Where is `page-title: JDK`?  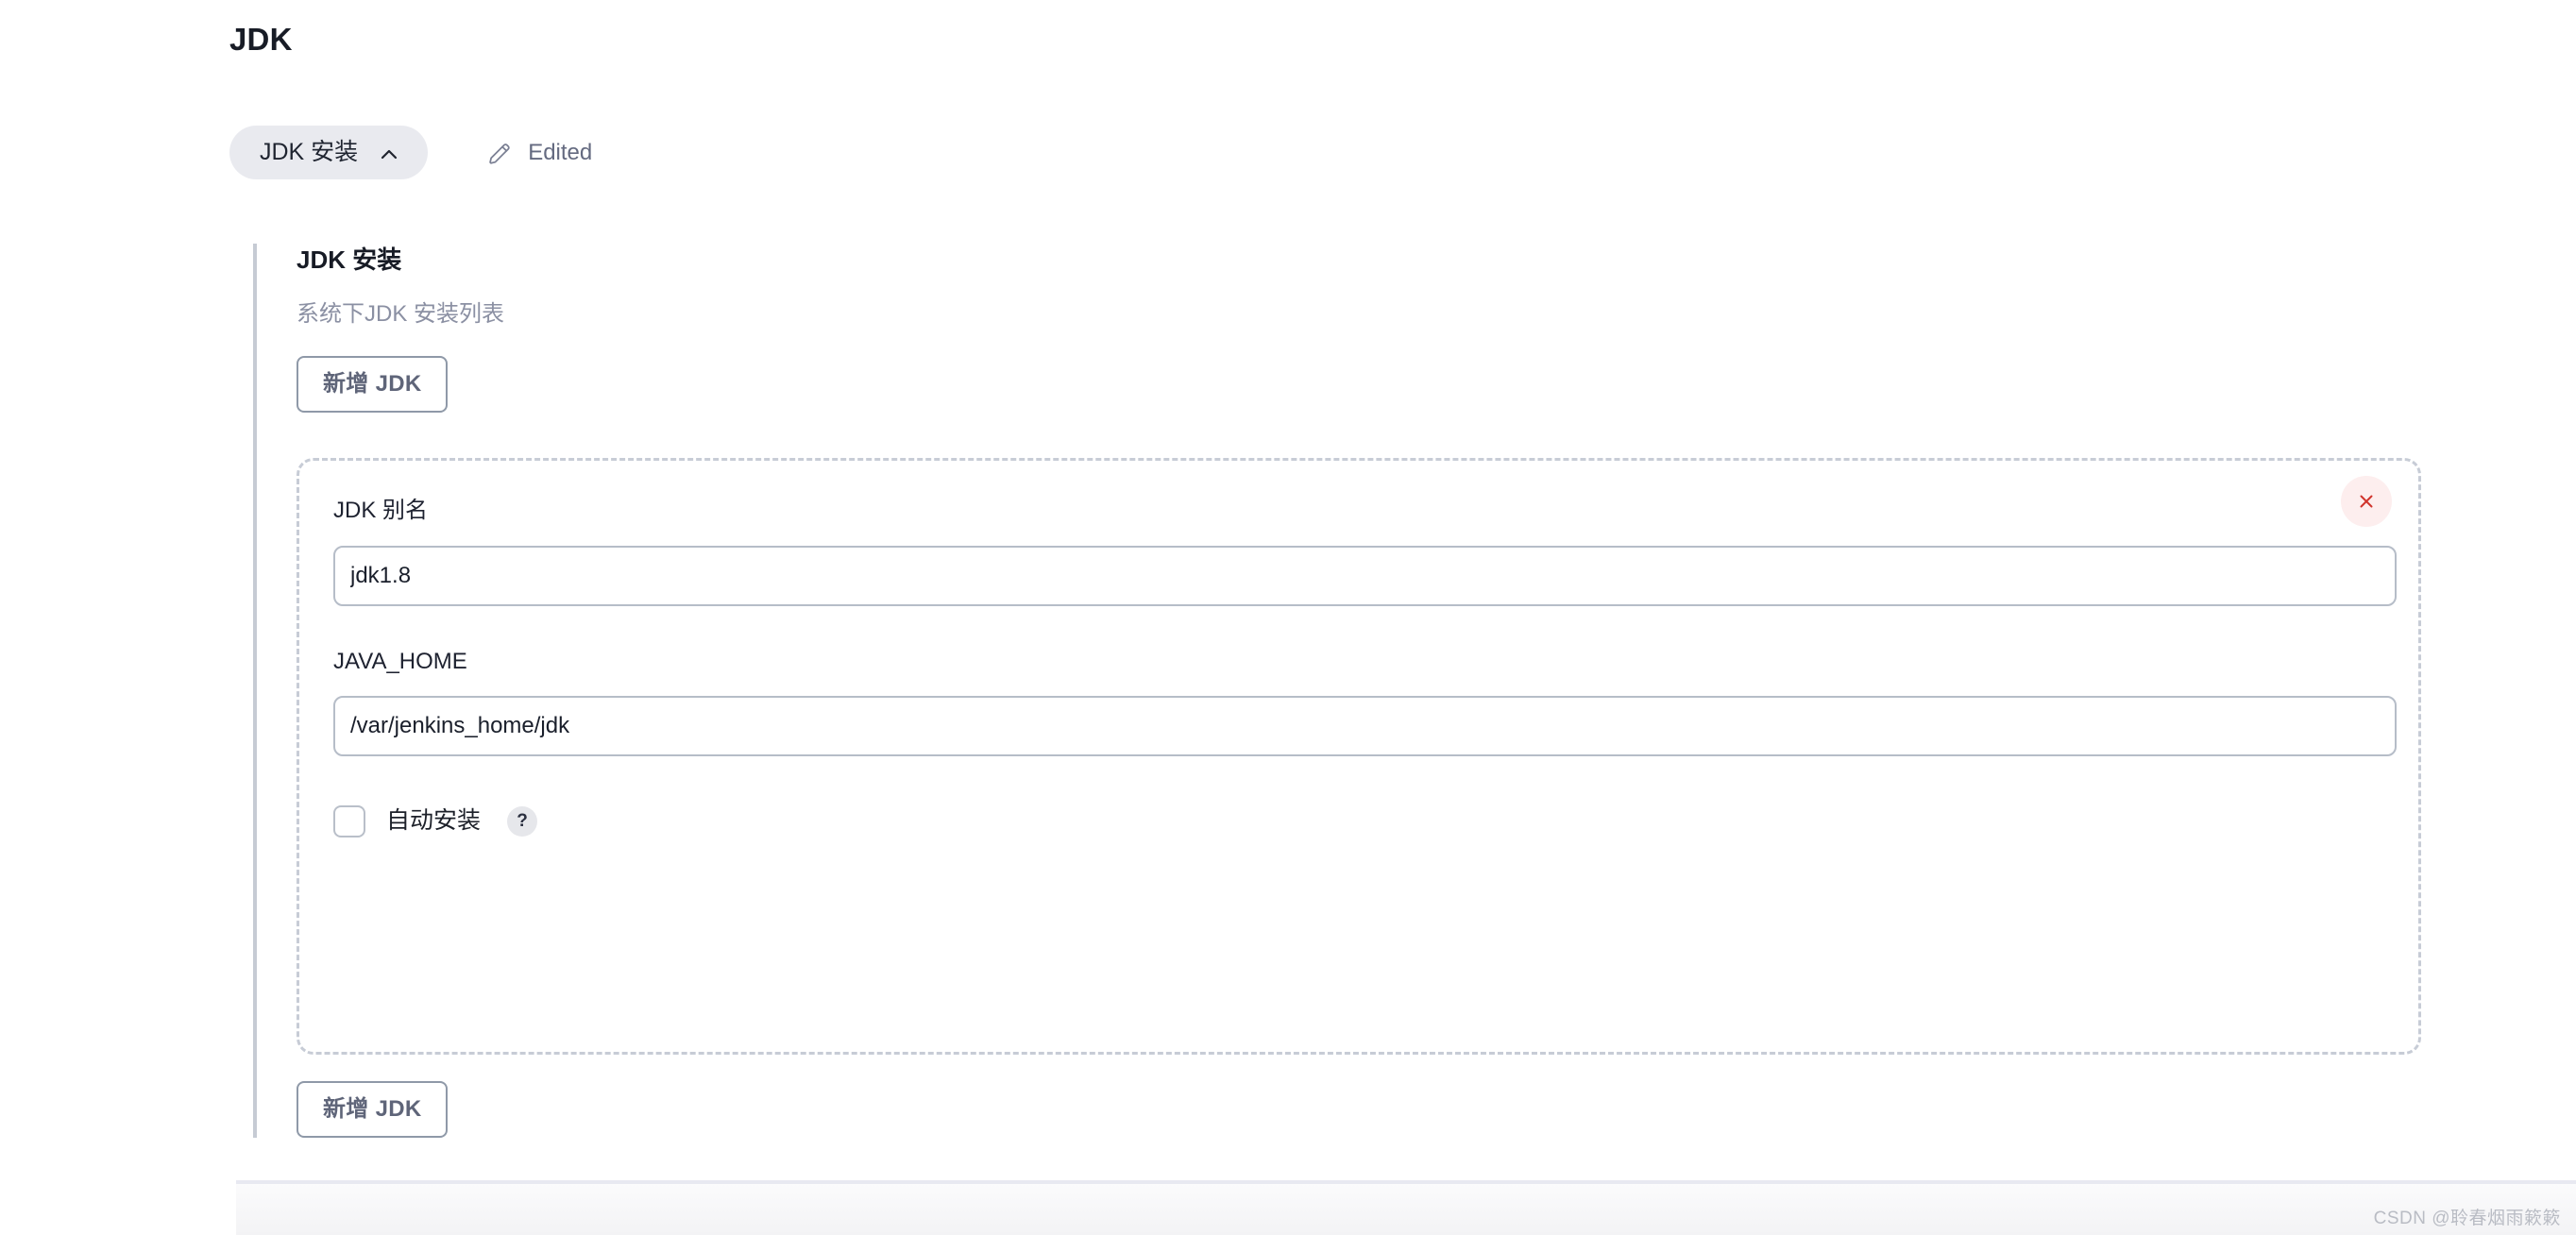 page-title: JDK is located at coordinates (261, 39).